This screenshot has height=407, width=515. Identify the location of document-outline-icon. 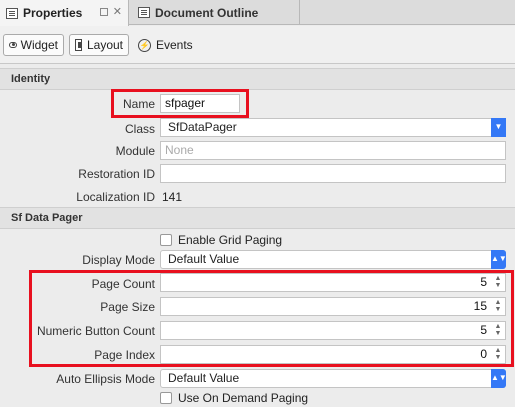
(144, 12).